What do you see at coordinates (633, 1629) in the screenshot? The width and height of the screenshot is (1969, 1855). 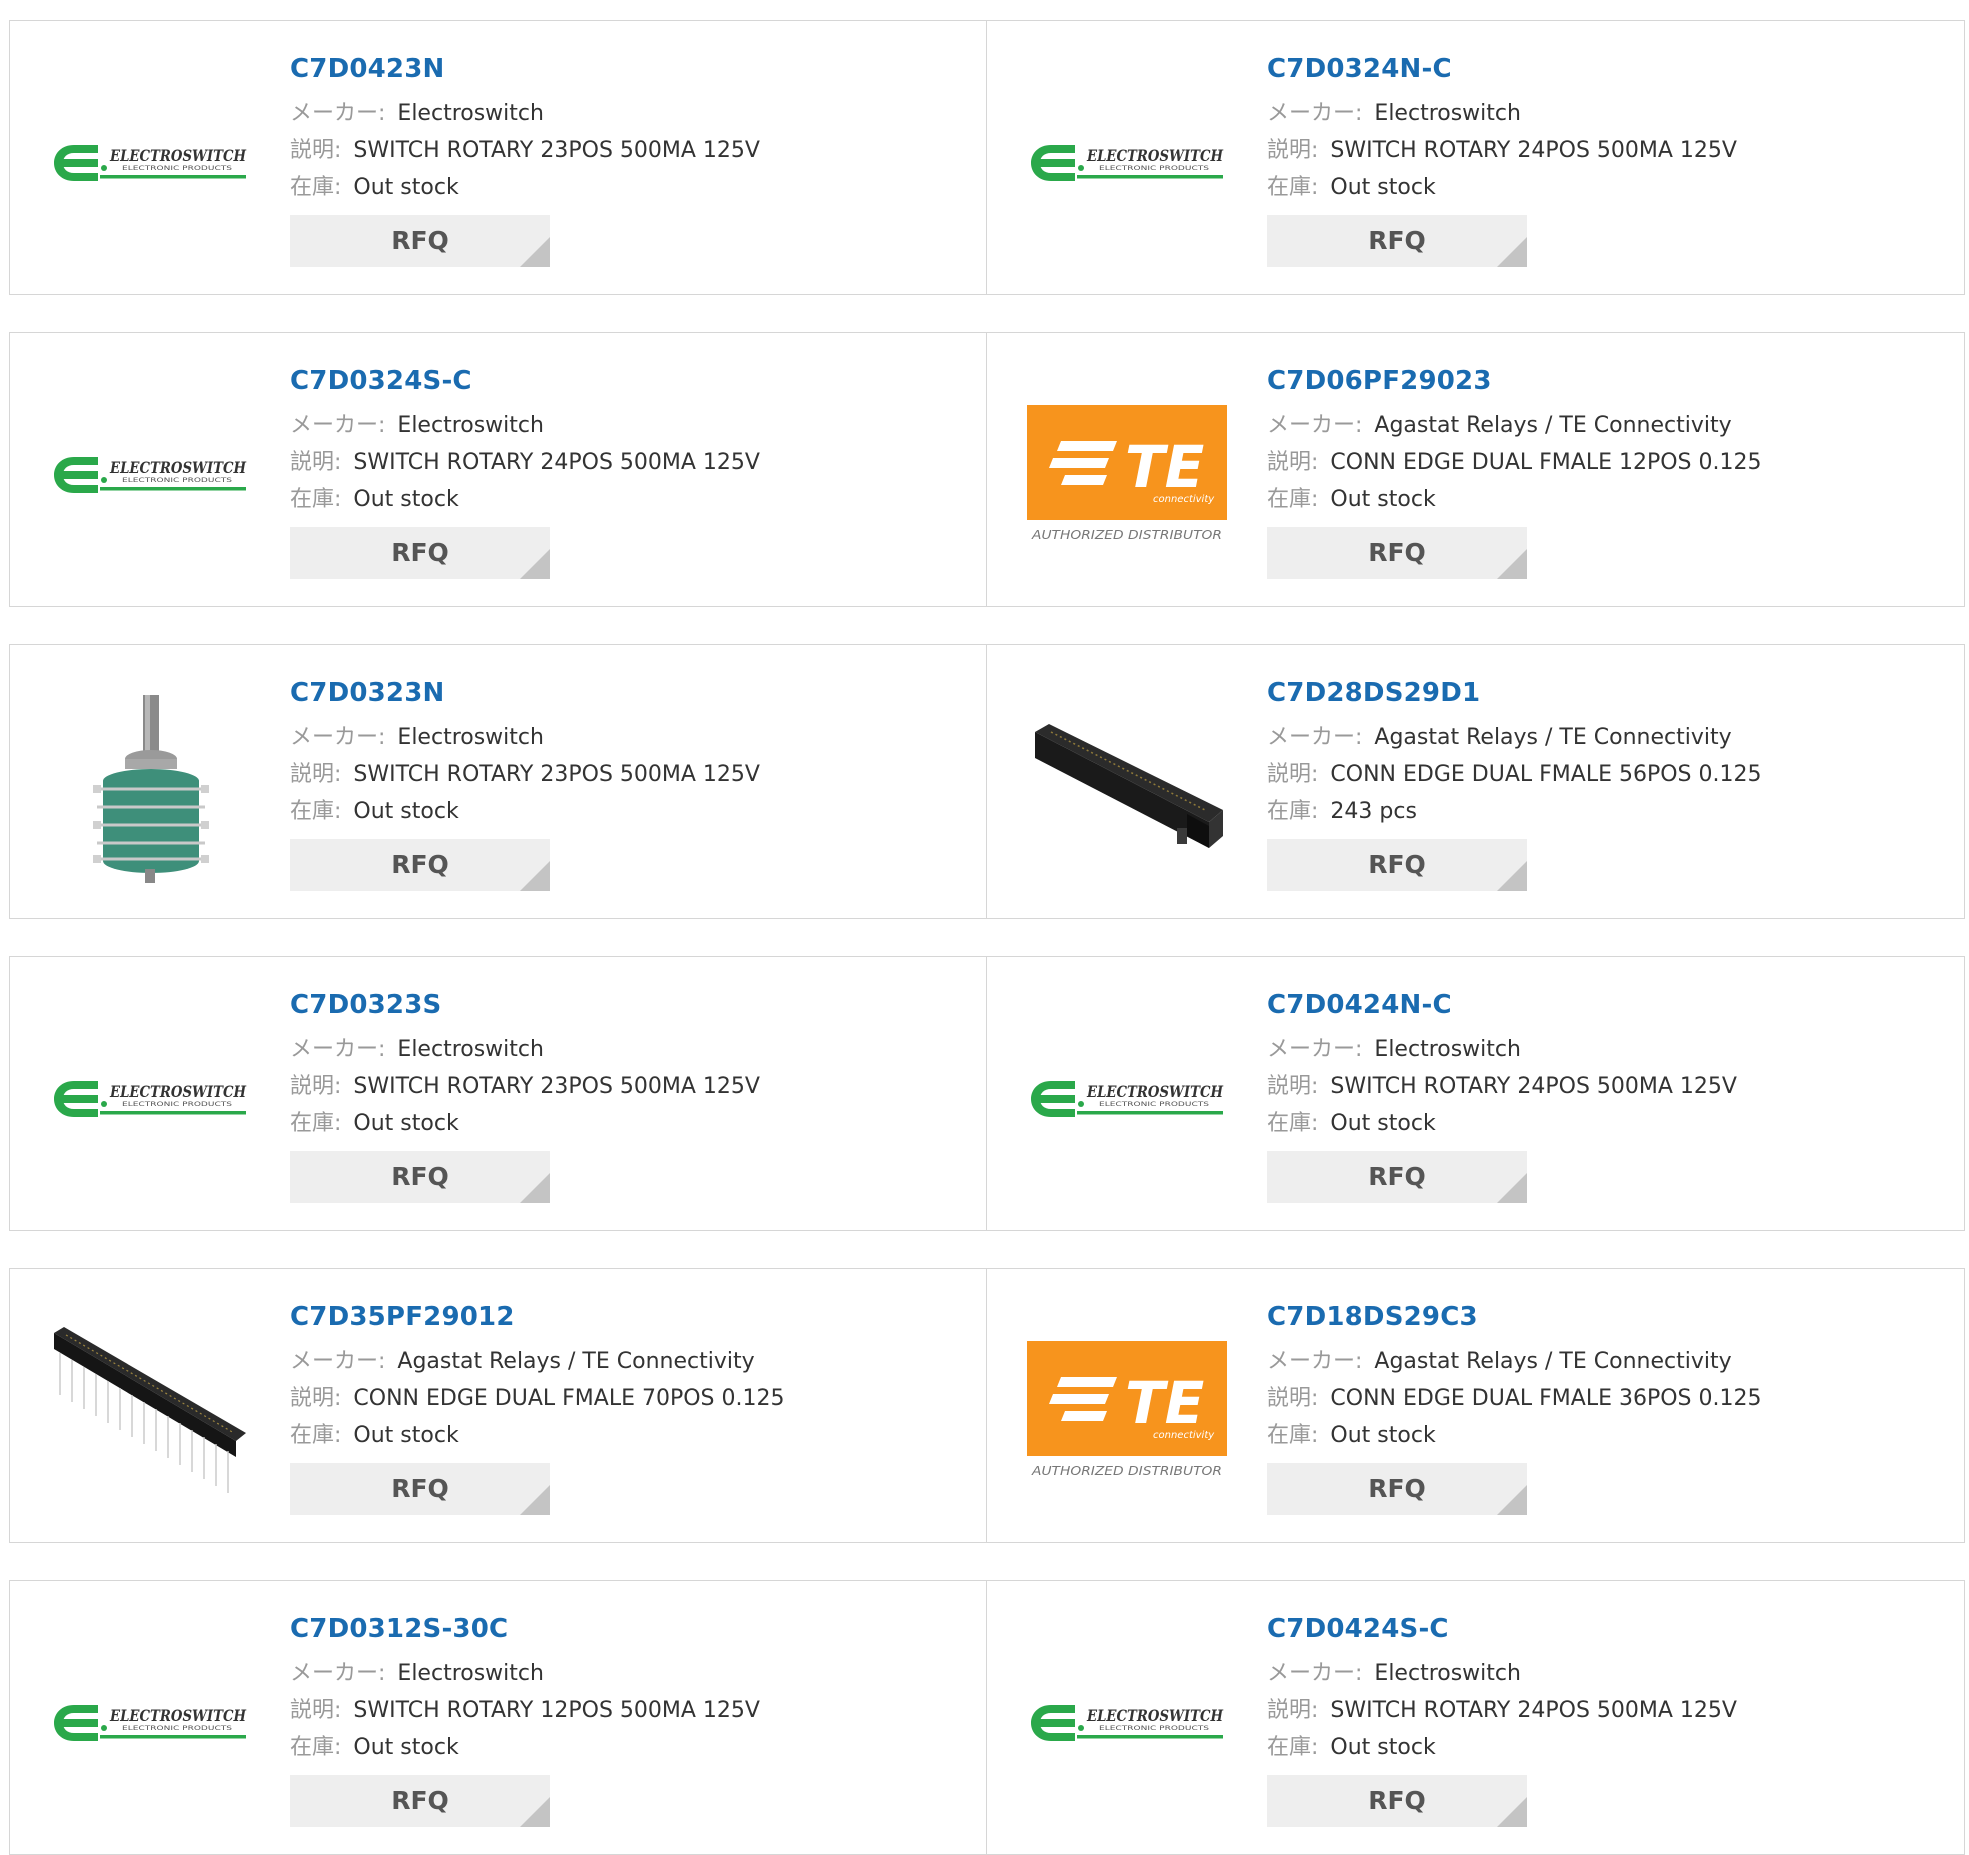 I see `part-number-link: C7D0312S-30C` at bounding box center [633, 1629].